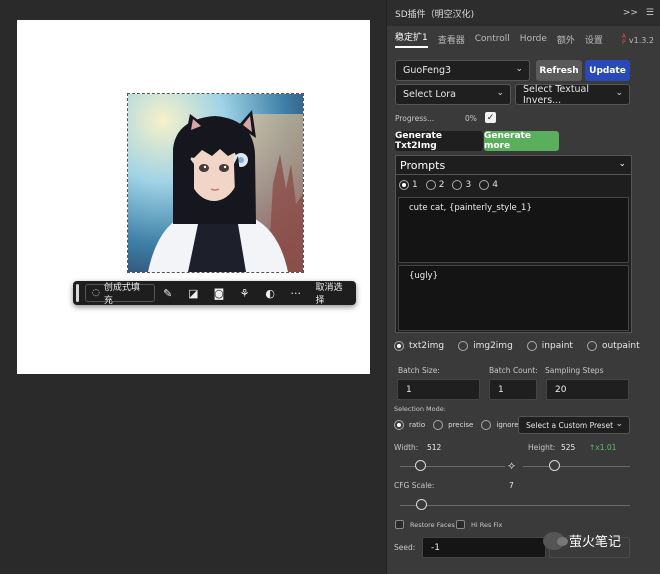 The height and width of the screenshot is (574, 660). Describe the element at coordinates (641, 40) in the screenshot. I see `version-label: v1.3.2` at that location.